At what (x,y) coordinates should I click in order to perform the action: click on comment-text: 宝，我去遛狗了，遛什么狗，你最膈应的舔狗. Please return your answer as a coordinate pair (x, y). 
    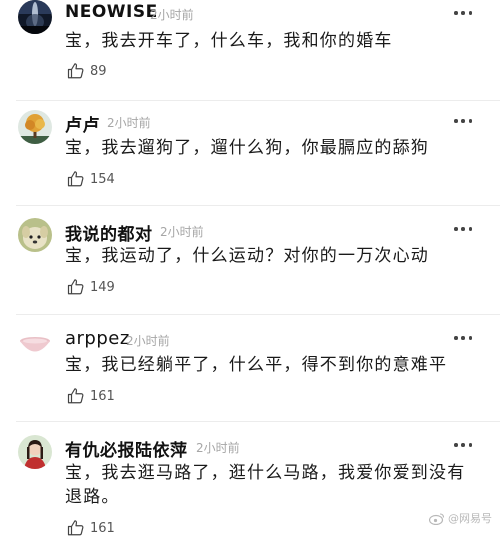
    Looking at the image, I should click on (247, 148).